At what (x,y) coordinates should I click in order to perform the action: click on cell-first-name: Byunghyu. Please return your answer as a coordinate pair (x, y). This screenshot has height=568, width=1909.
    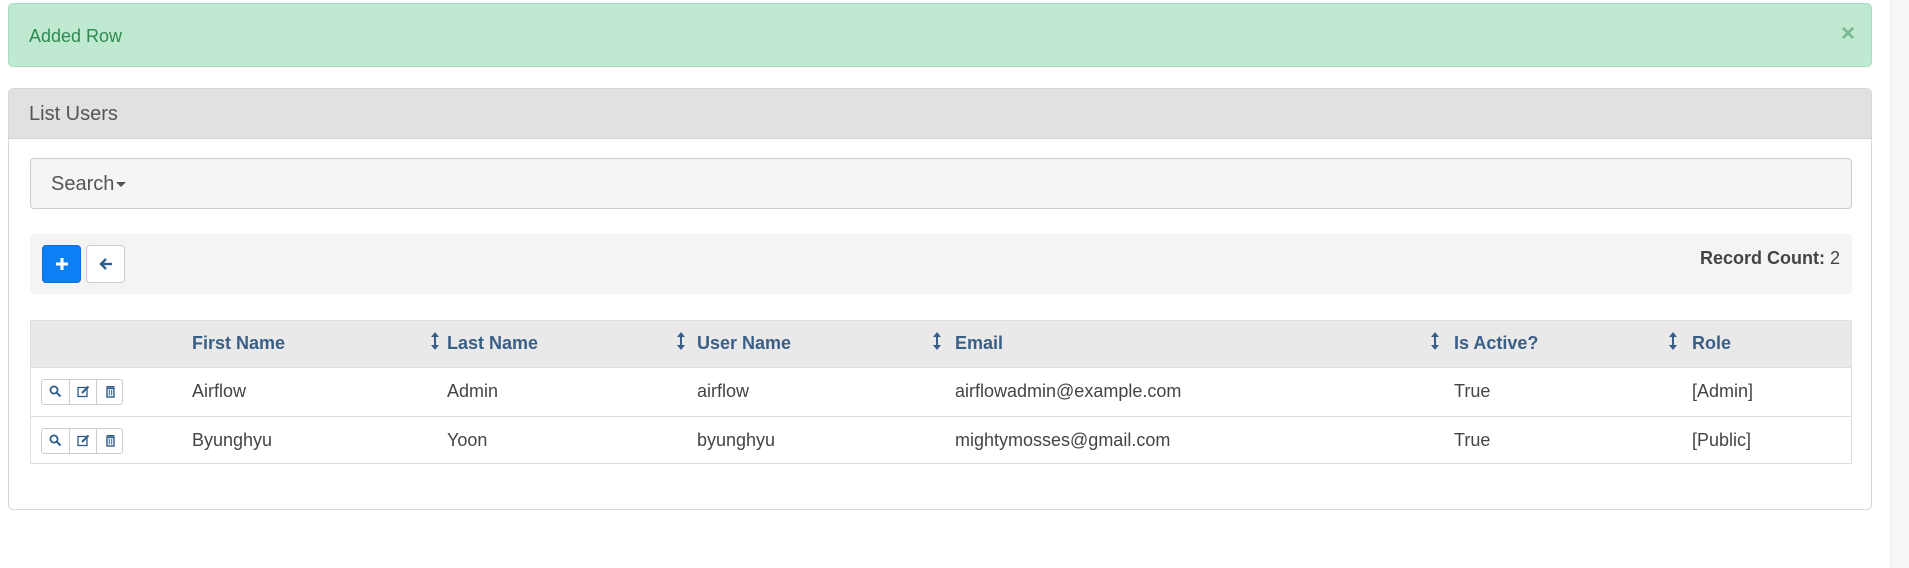
    Looking at the image, I should click on (232, 440).